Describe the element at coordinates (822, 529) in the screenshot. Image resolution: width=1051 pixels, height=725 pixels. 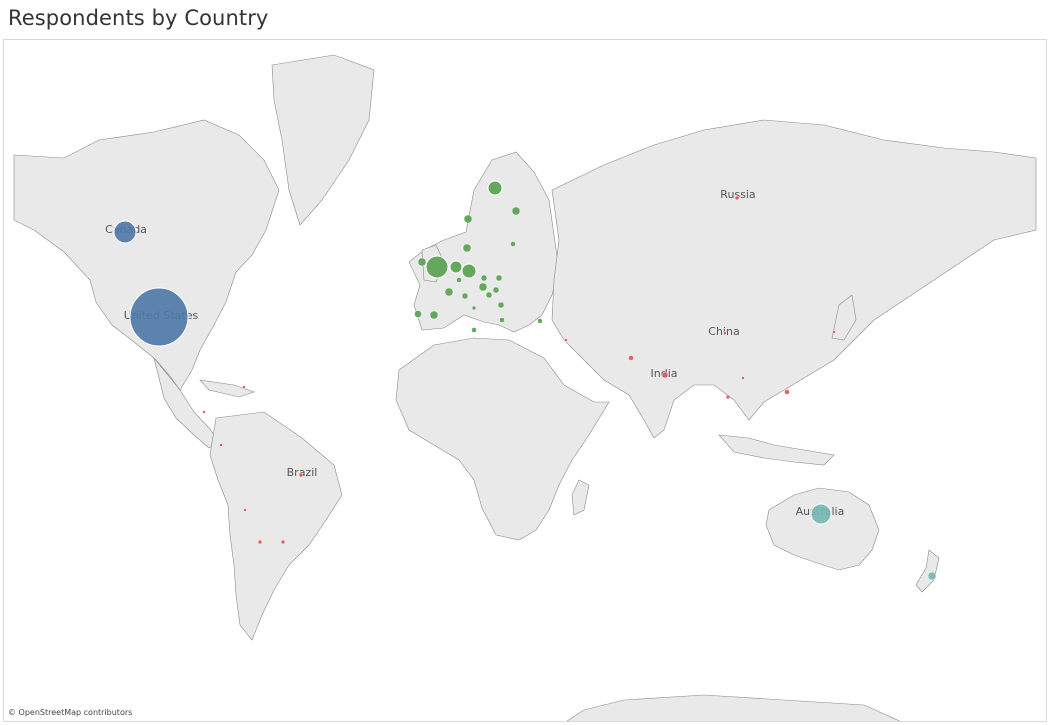
I see `landmass-australia` at that location.